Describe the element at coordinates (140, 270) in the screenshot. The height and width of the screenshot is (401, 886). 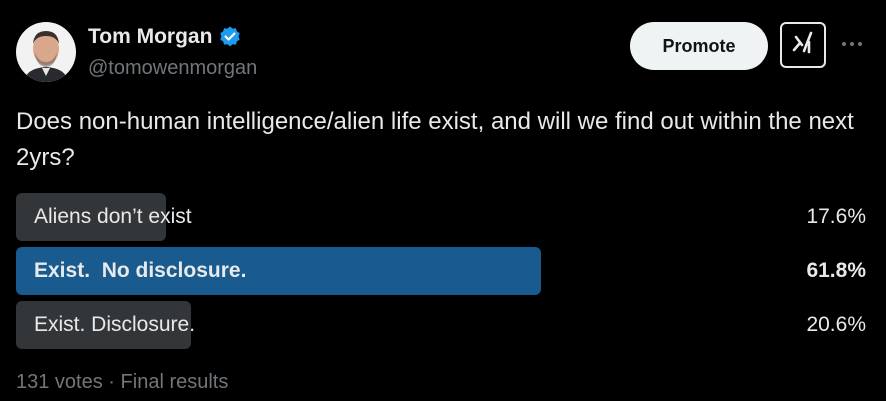
I see `poll-option-label: Exist. No disclosure.` at that location.